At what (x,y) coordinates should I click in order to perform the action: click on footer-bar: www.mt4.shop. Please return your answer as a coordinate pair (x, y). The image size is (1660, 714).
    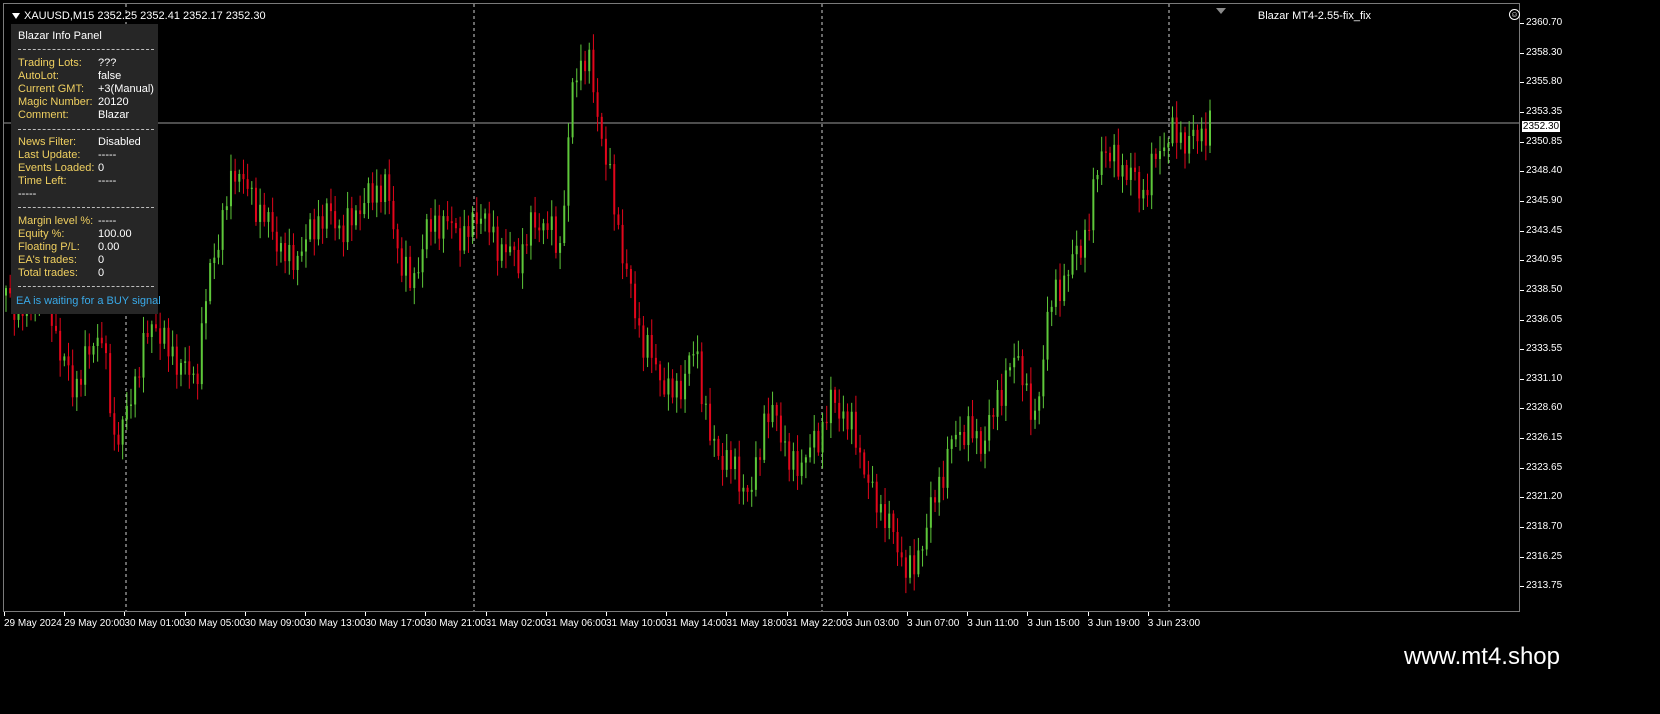
    Looking at the image, I should click on (830, 676).